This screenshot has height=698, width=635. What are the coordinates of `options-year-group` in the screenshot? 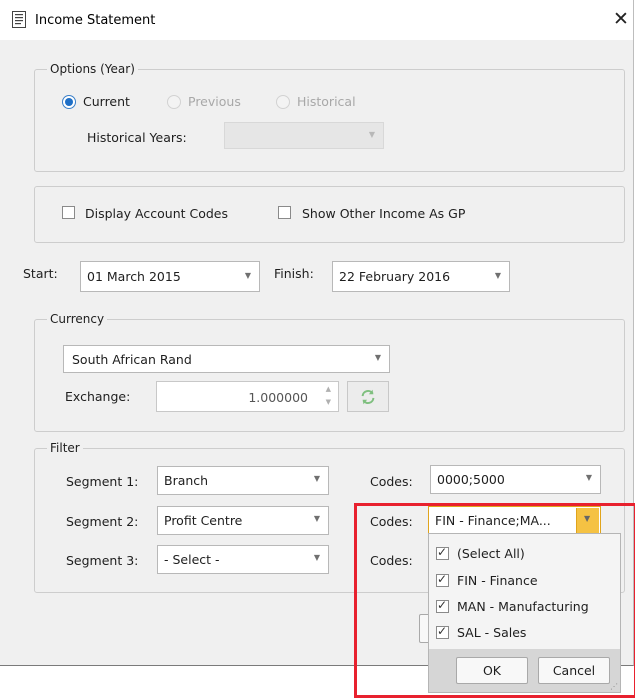 It's located at (329, 120).